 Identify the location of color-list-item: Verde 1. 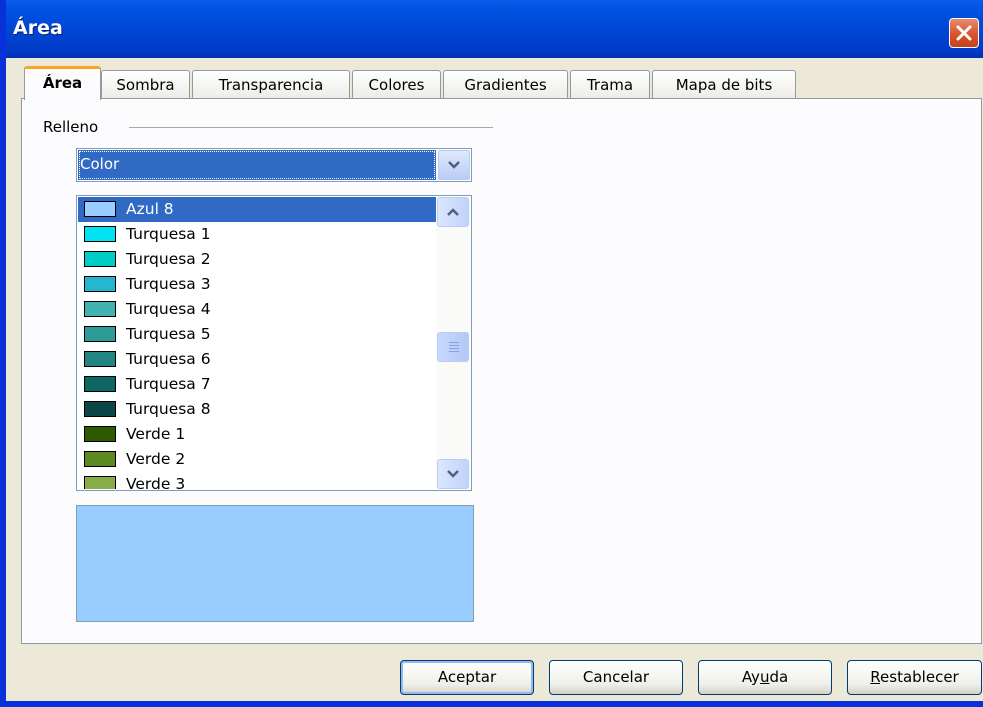
(257, 434).